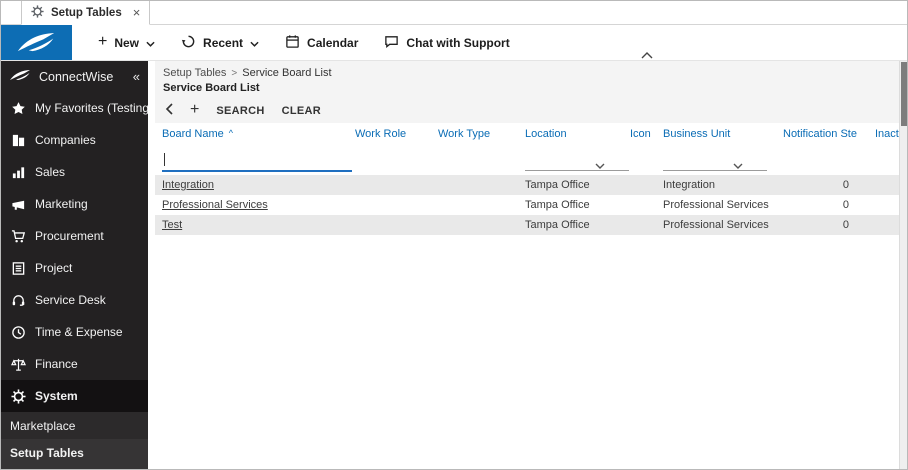 This screenshot has height=470, width=908. What do you see at coordinates (689, 185) in the screenshot?
I see `cell-business-unit: Integration` at bounding box center [689, 185].